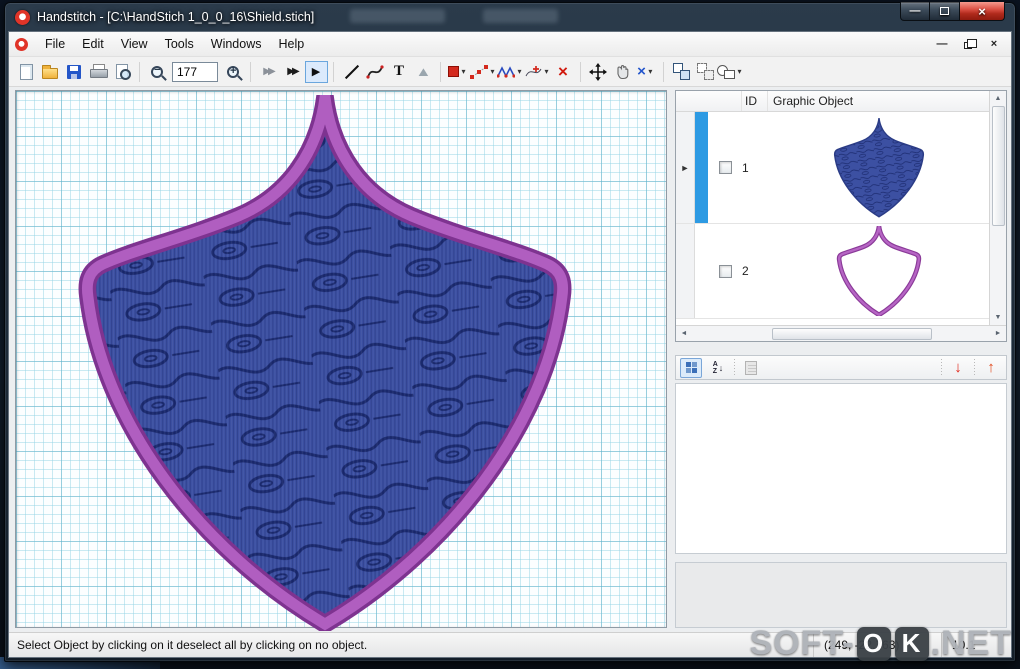  Describe the element at coordinates (492, 71) in the screenshot. I see `node-edit-dropdown: ▾` at that location.